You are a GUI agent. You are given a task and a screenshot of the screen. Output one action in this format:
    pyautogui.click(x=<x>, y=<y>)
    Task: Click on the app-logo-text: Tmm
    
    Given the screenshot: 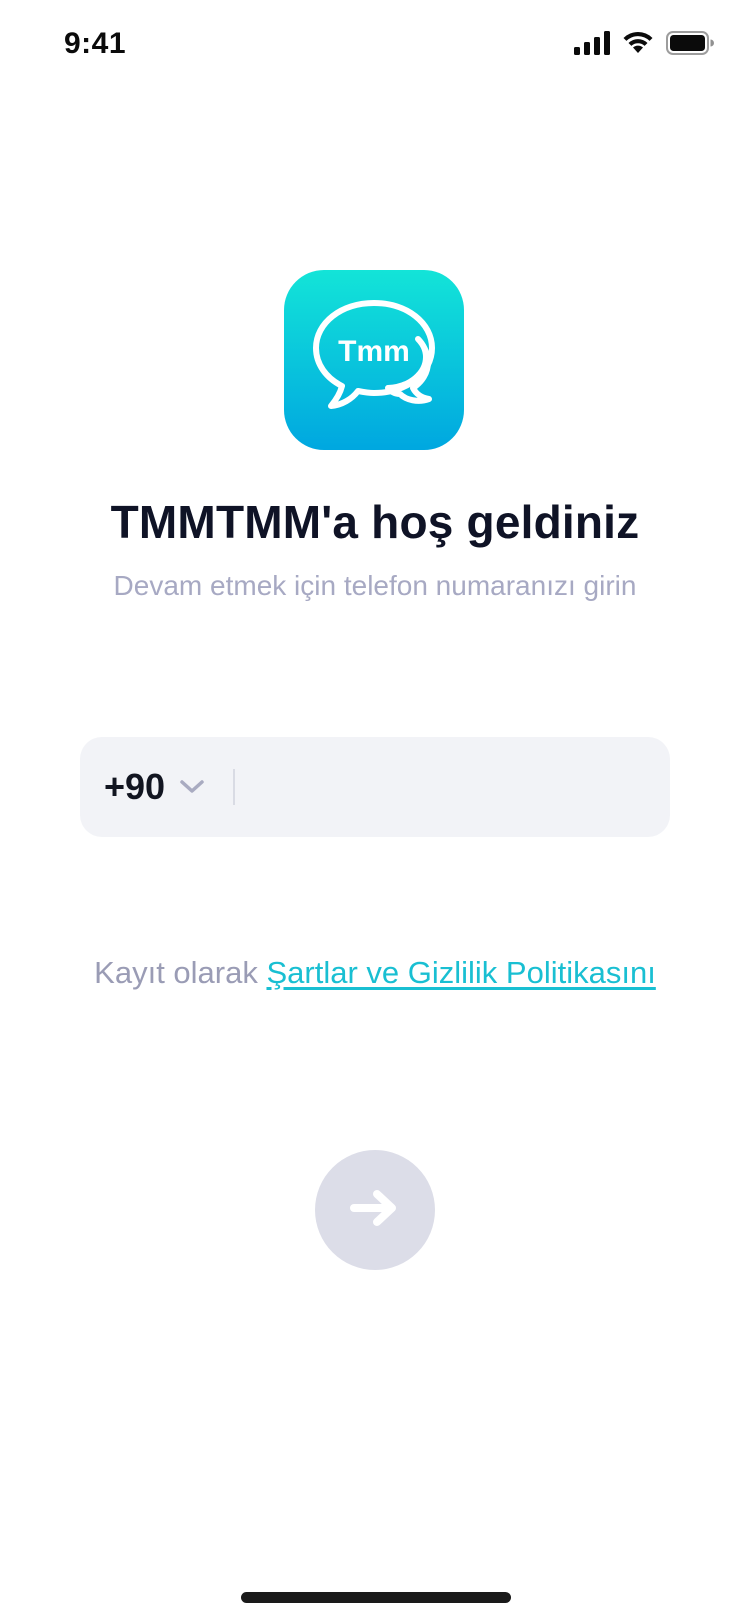 What is the action you would take?
    pyautogui.click(x=374, y=351)
    